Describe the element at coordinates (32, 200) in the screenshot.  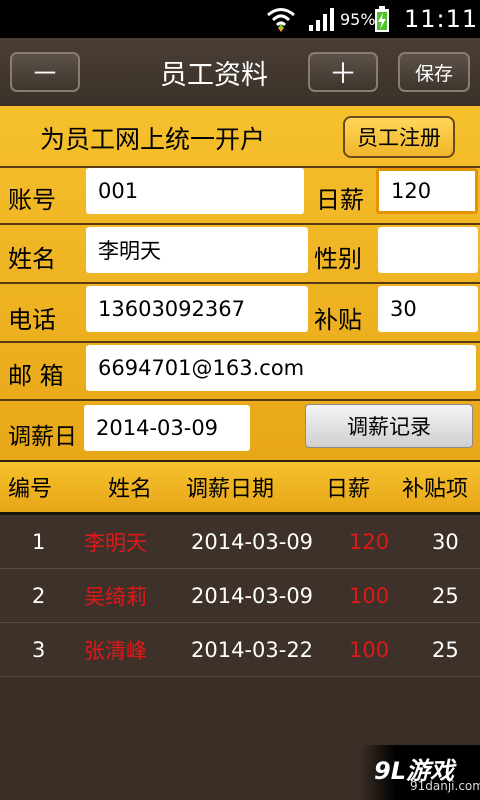
I see `account-label: 账号` at that location.